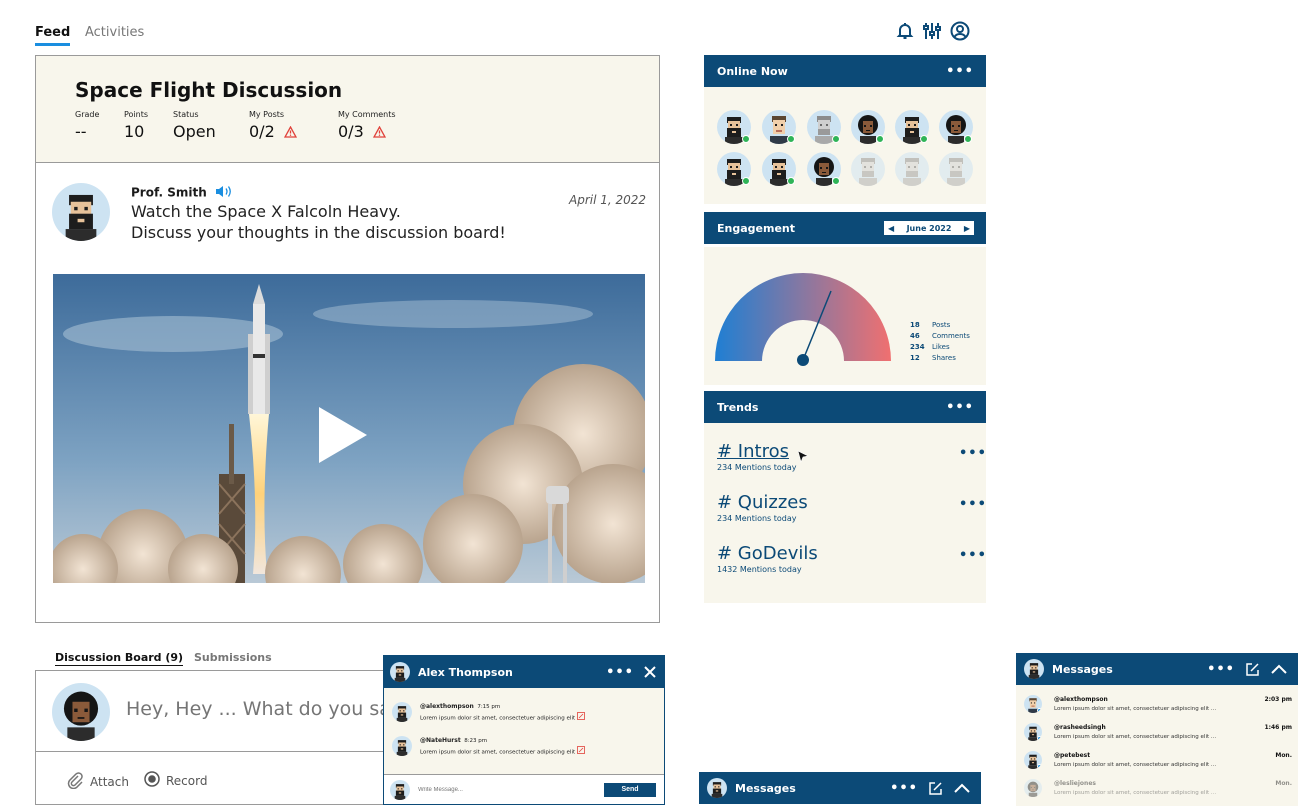  What do you see at coordinates (53, 35) in the screenshot?
I see `tab-feed: Feed` at bounding box center [53, 35].